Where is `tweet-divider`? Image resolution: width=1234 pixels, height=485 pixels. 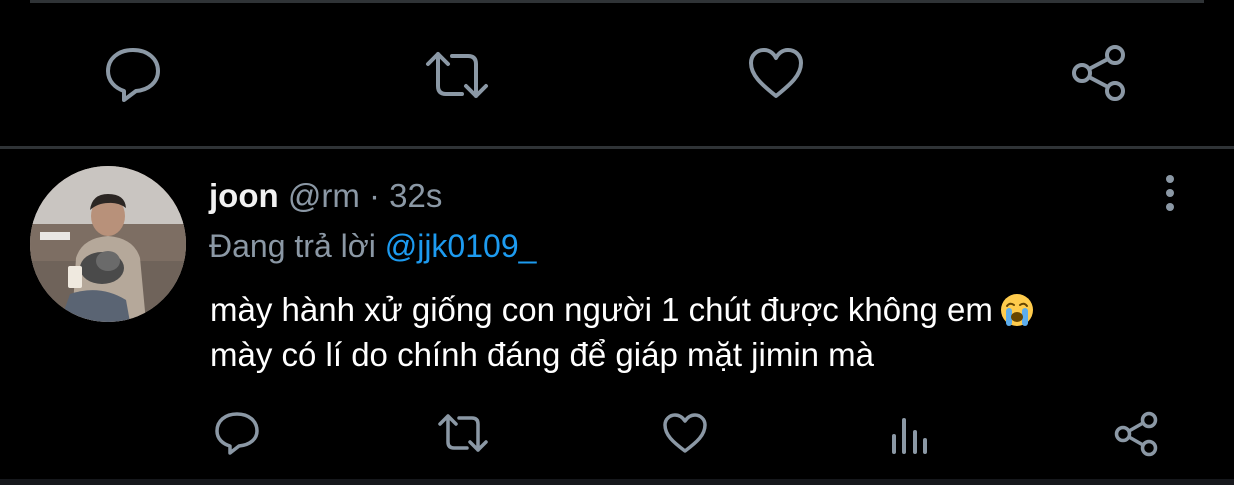
tweet-divider is located at coordinates (617, 147).